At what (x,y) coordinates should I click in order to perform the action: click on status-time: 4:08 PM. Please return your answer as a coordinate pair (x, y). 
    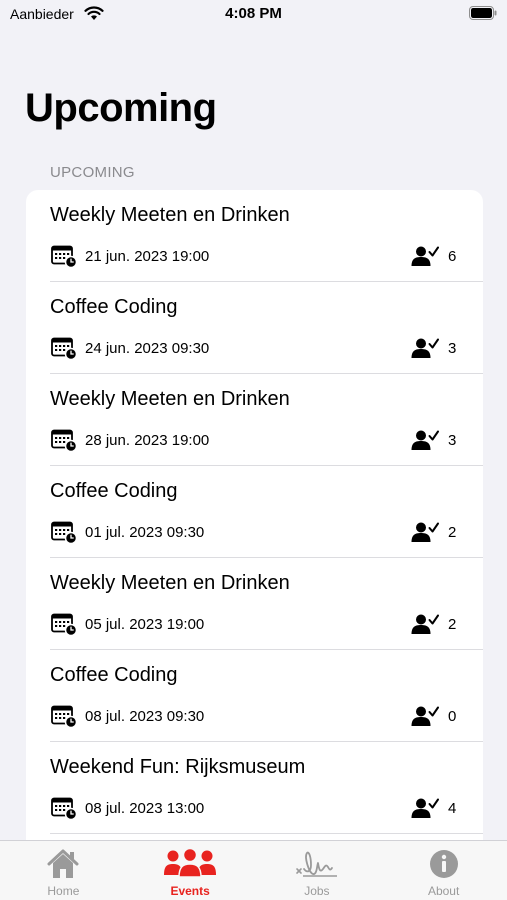
    Looking at the image, I should click on (253, 13).